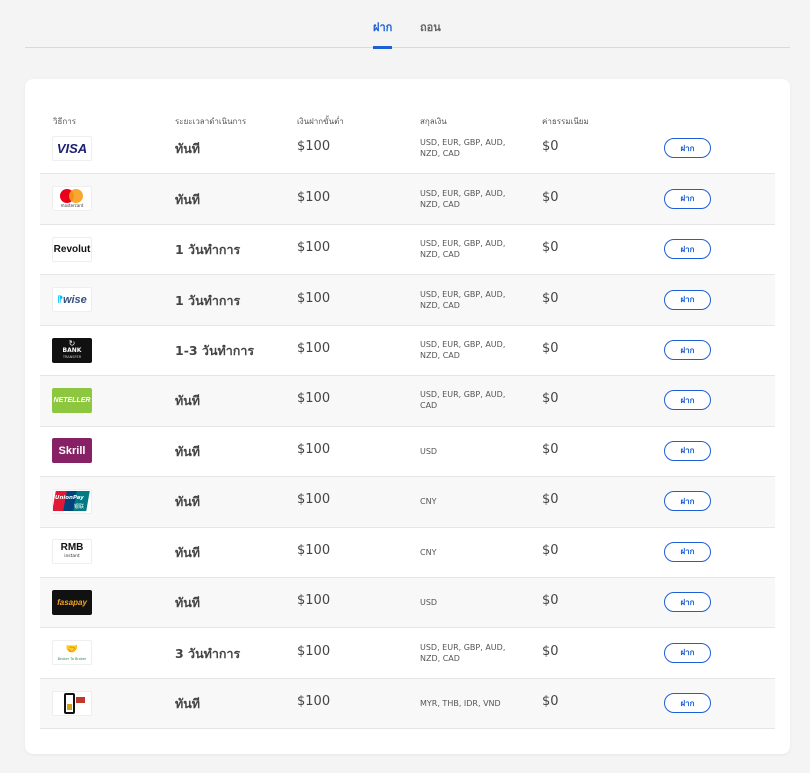 The width and height of the screenshot is (810, 773). I want to click on logo-text: fasapay, so click(72, 602).